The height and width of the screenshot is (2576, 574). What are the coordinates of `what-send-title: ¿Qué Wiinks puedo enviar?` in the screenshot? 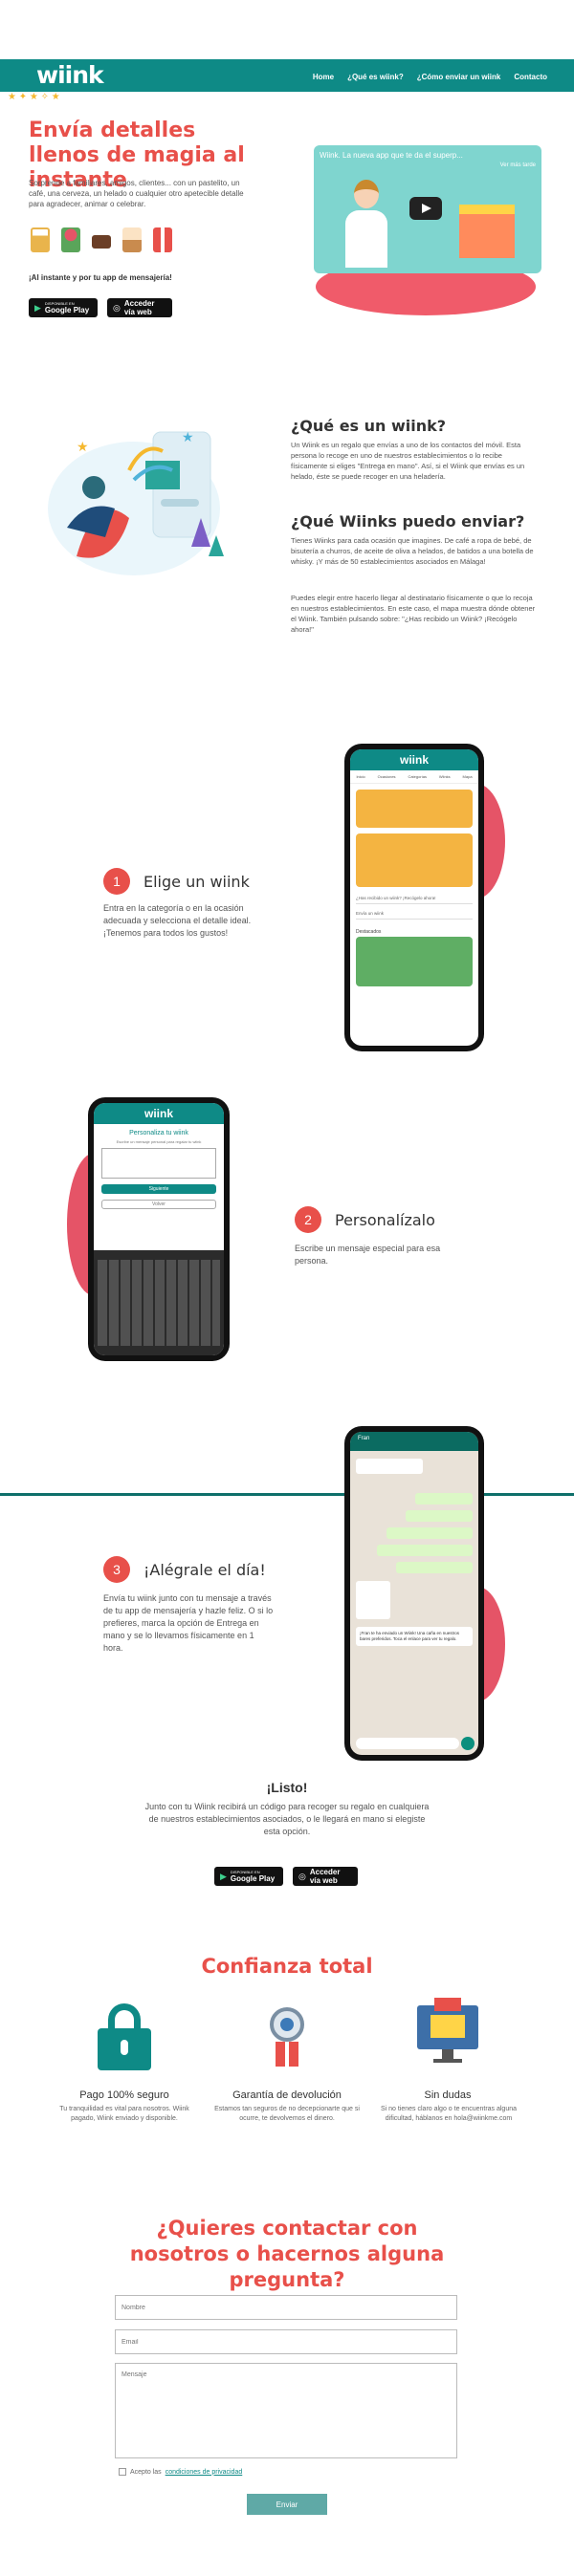 It's located at (408, 521).